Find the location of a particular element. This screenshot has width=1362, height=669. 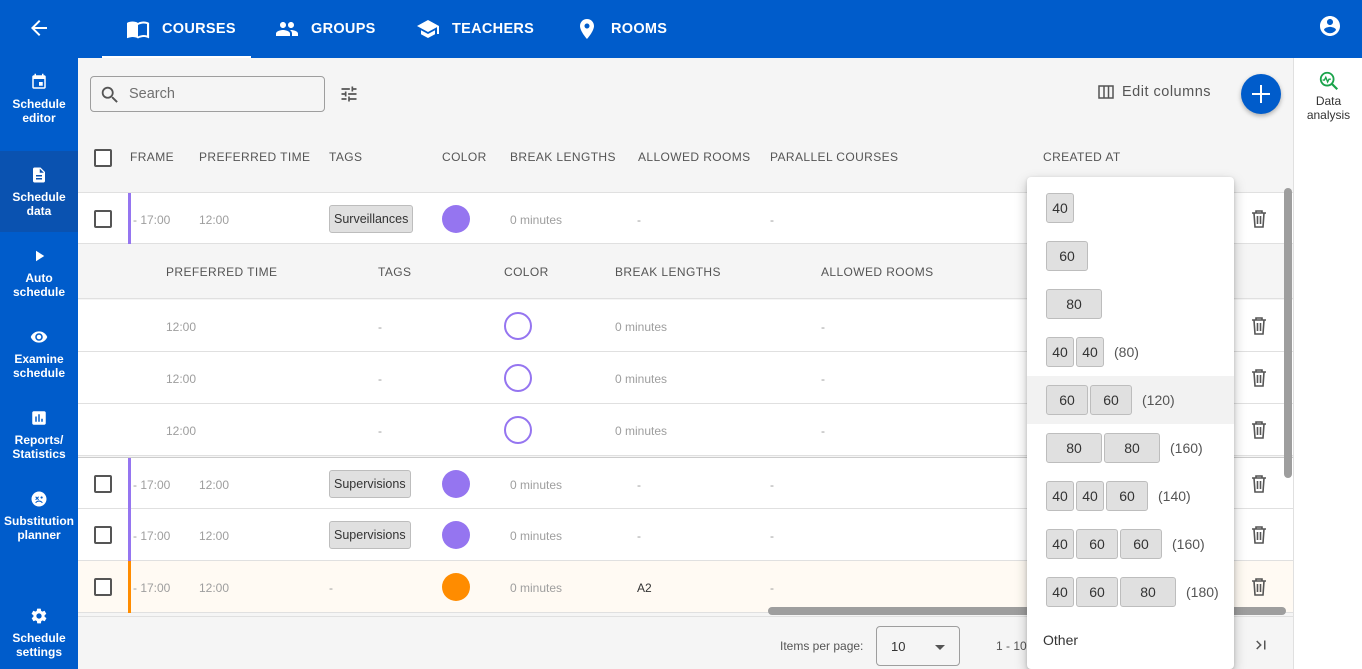

header-created-at: CREATED AT is located at coordinates (1082, 157).